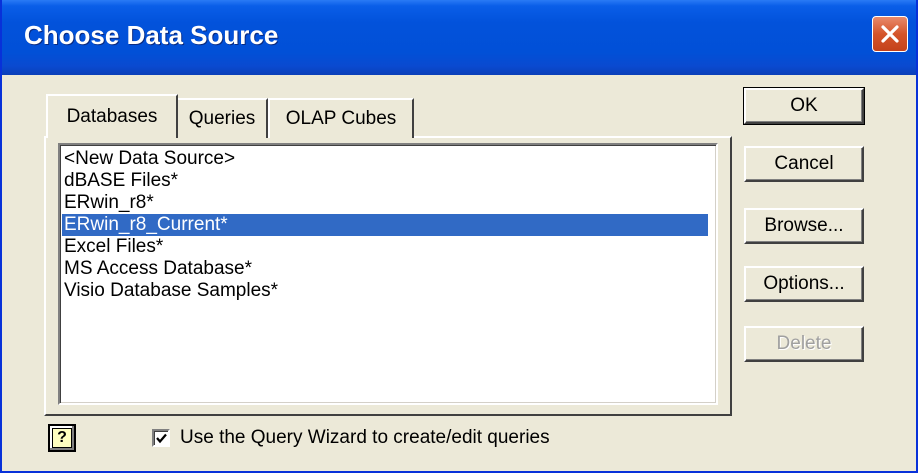 The image size is (918, 473). Describe the element at coordinates (804, 106) in the screenshot. I see `ok-button: OK` at that location.